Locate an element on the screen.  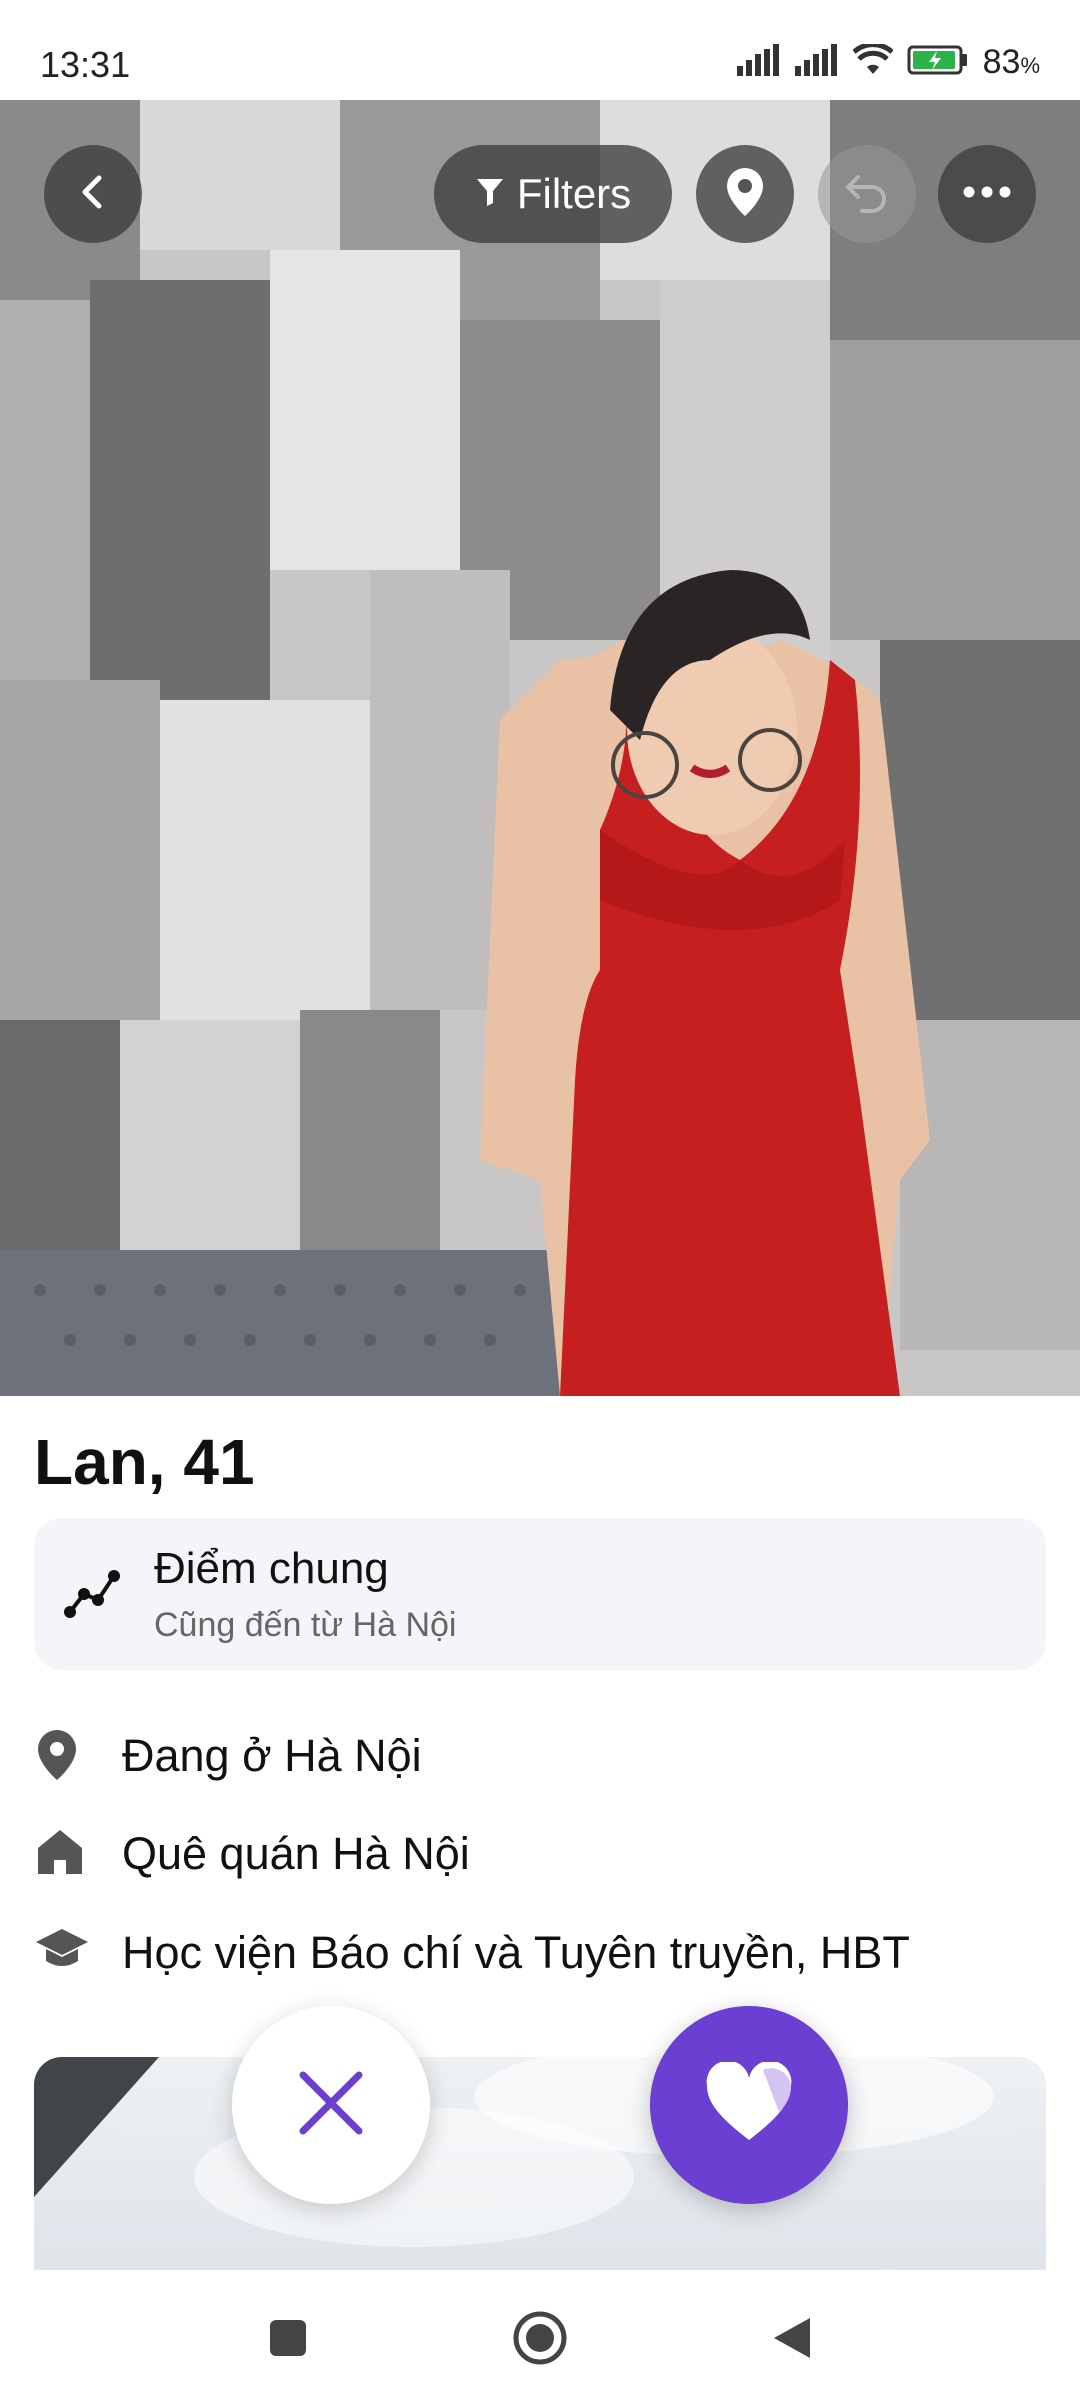
hometown-text: Quê quán Hà Nội is located at coordinates (296, 1853).